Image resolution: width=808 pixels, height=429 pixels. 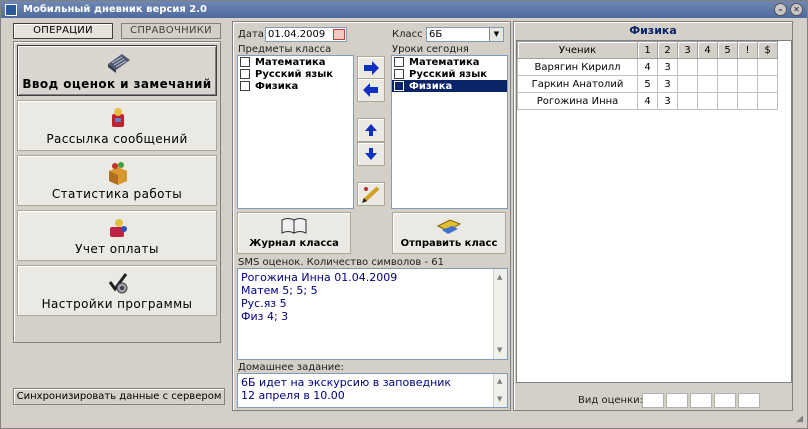 I want to click on class-journal-label: Журнал класса, so click(x=294, y=243).